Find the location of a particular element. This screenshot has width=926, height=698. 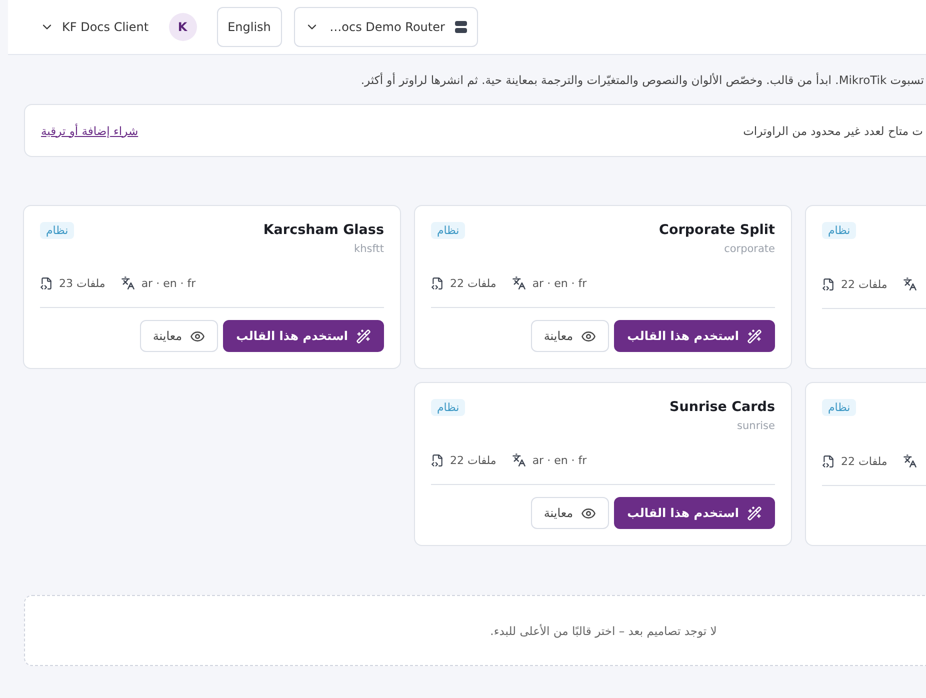

template-title: Corporate Split is located at coordinates (717, 230).